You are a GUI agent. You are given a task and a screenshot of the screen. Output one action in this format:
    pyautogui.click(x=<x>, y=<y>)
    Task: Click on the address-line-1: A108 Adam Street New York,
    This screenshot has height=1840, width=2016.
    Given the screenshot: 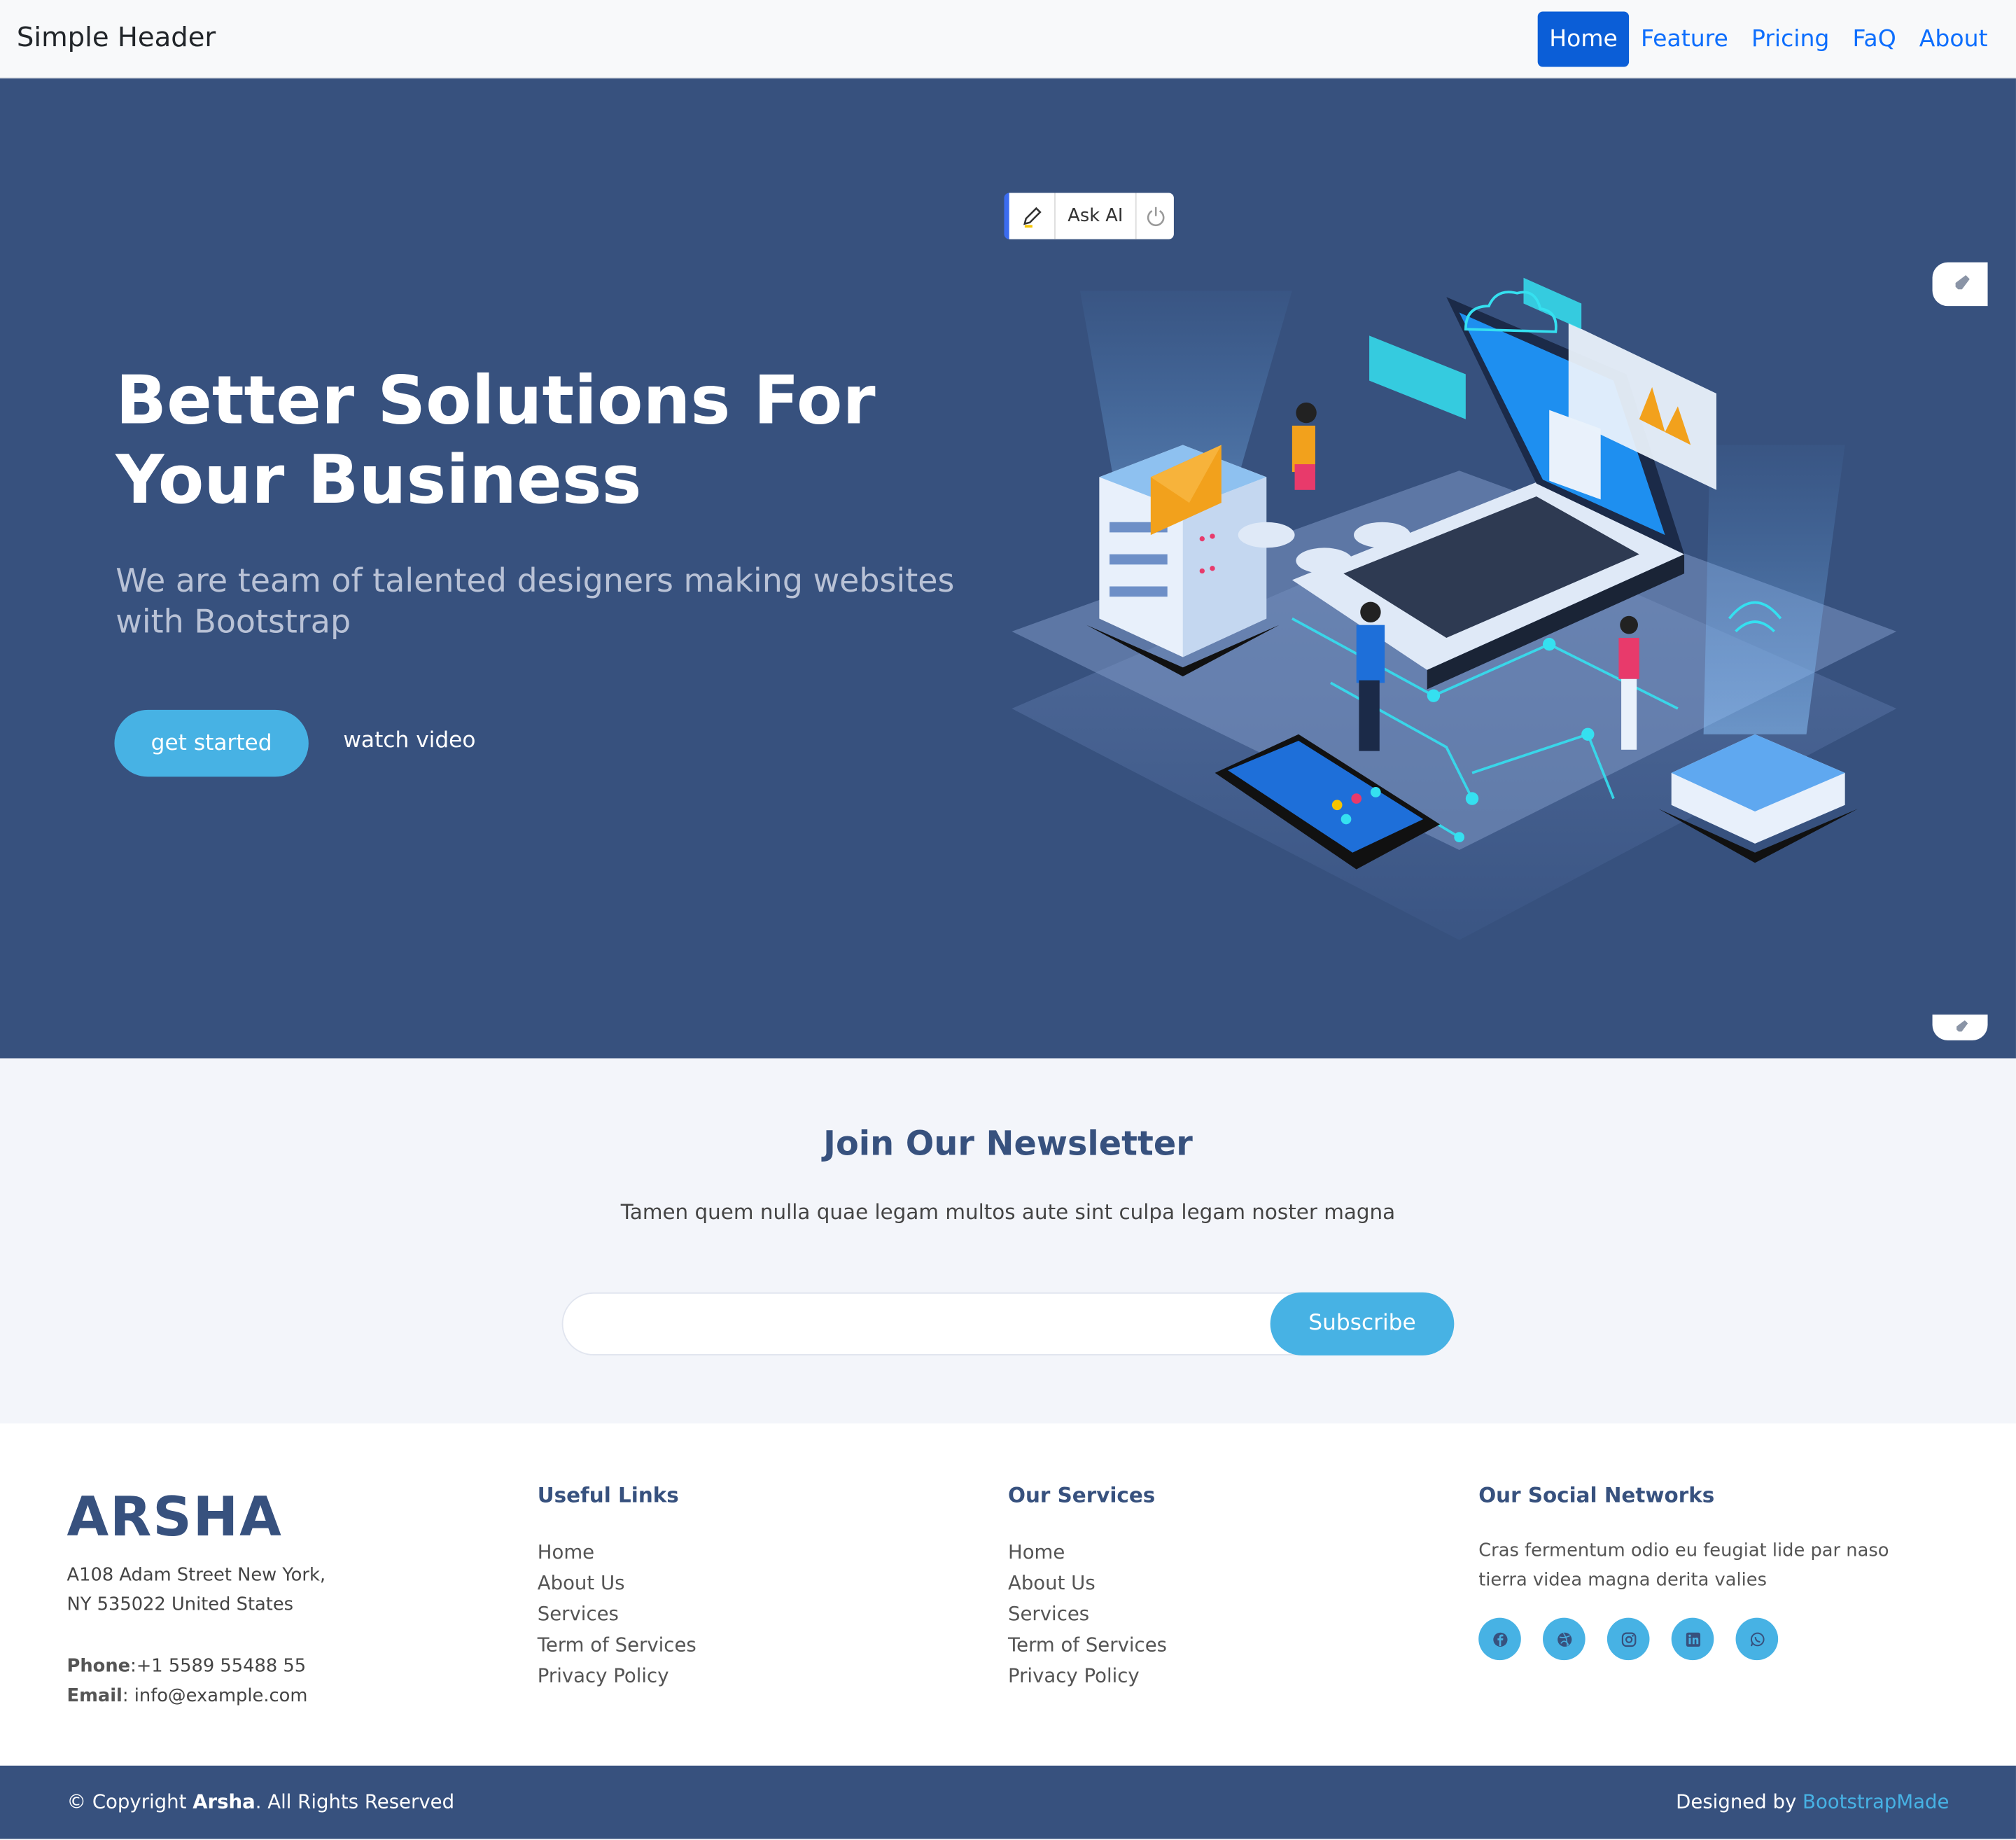 What is the action you would take?
    pyautogui.click(x=196, y=1575)
    